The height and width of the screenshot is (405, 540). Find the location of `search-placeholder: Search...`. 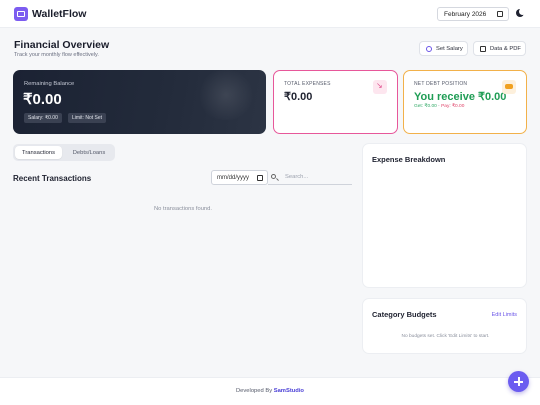

search-placeholder: Search... is located at coordinates (297, 177).